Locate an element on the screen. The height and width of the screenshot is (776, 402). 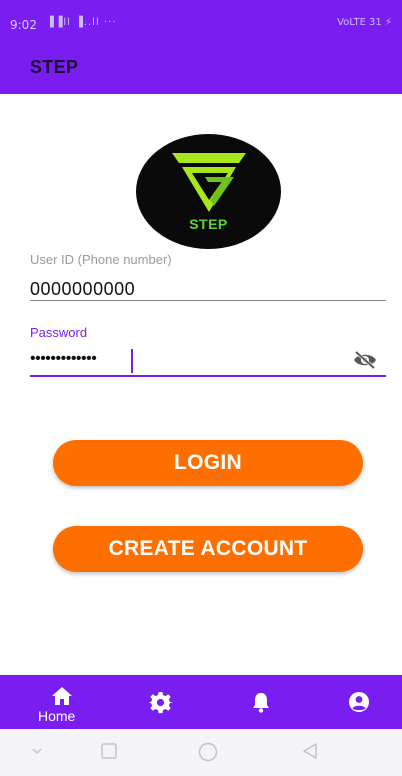
password-label: Password is located at coordinates (59, 332).